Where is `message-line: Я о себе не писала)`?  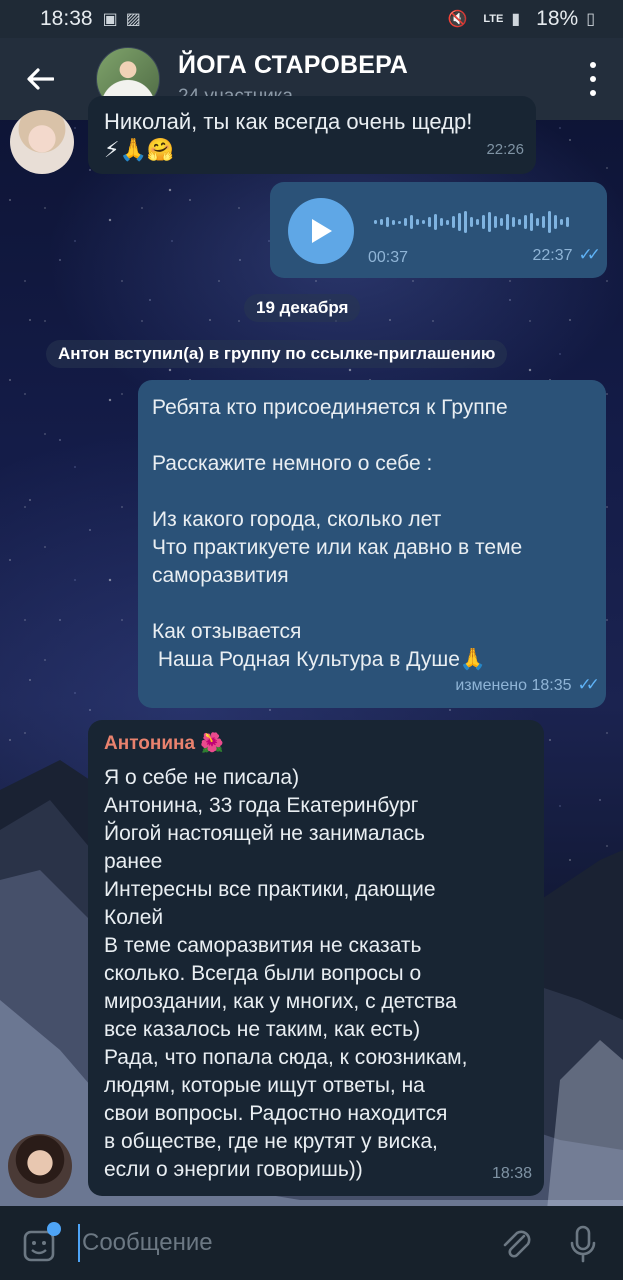
message-line: Я о себе не писала) is located at coordinates (202, 777).